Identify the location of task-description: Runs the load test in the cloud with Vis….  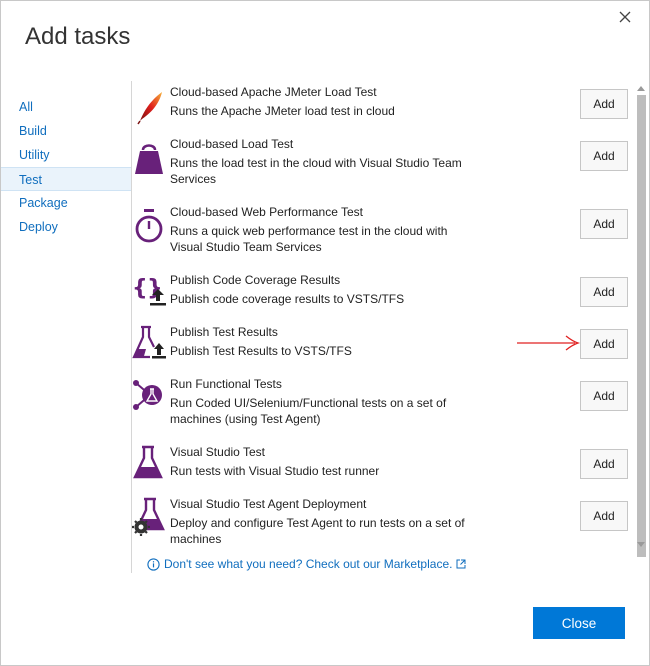
(316, 171).